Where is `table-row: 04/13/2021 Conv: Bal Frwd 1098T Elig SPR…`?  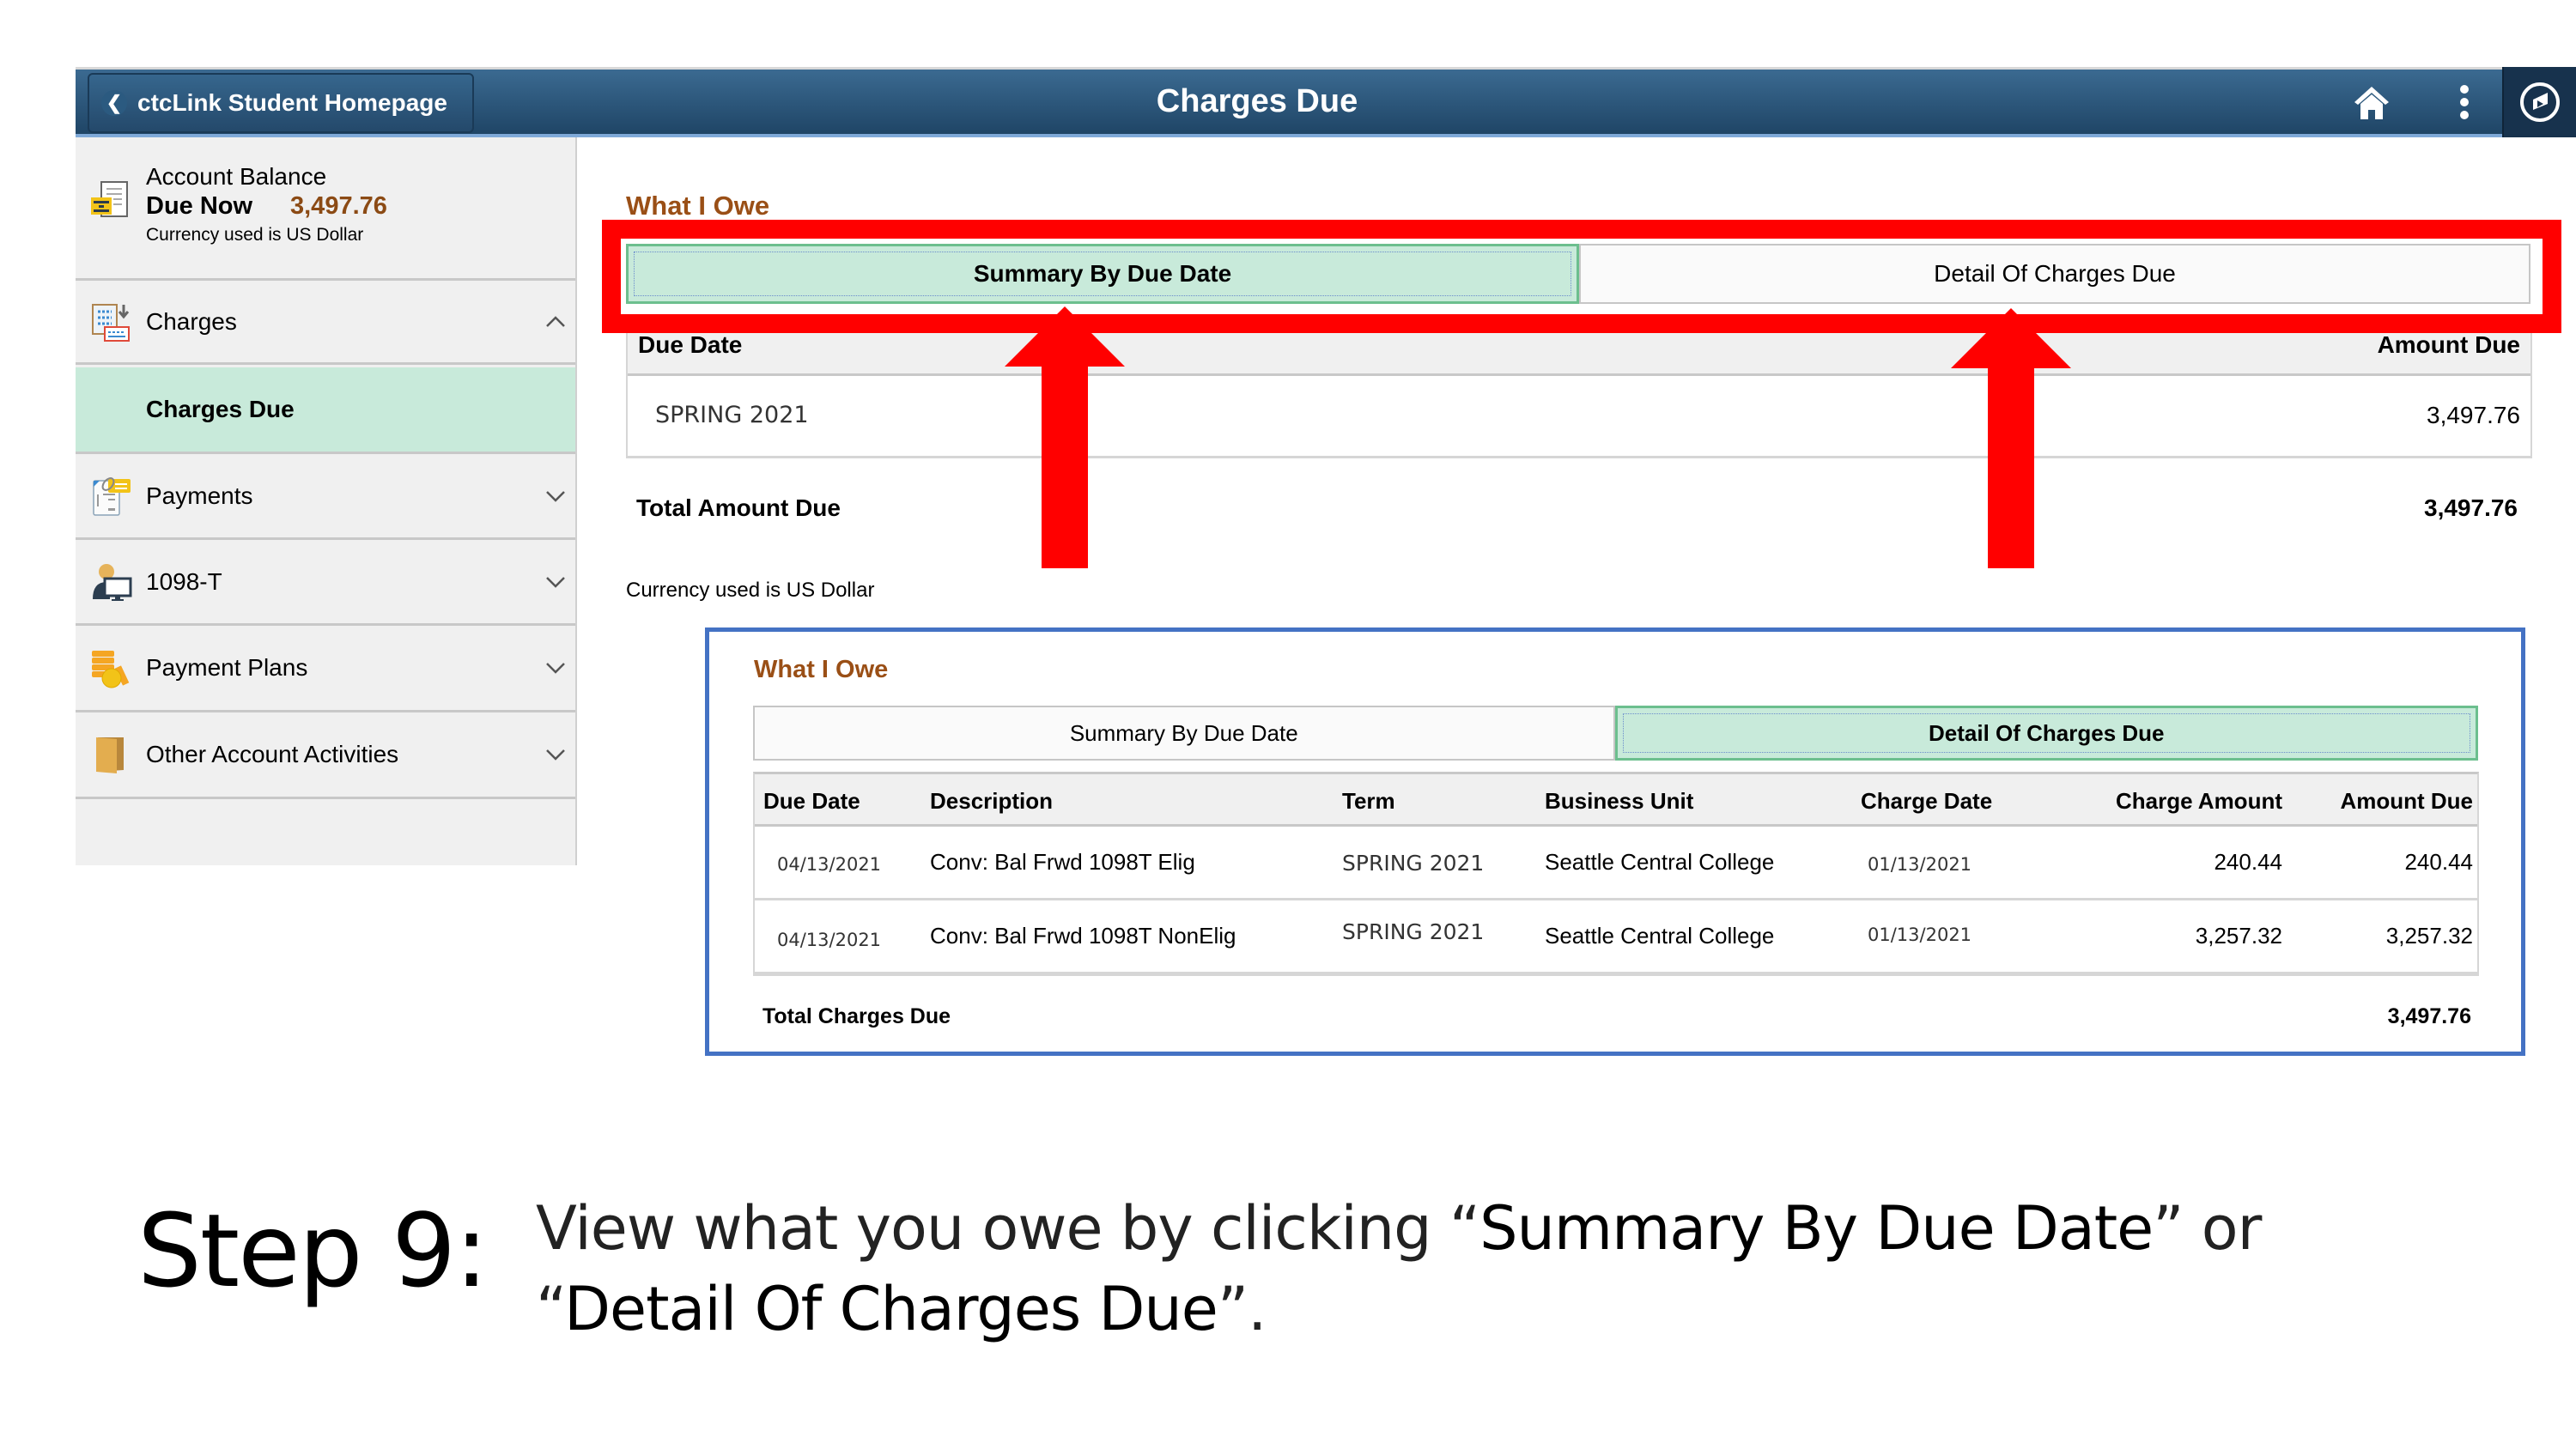 table-row: 04/13/2021 Conv: Bal Frwd 1098T Elig SPR… is located at coordinates (1616, 863).